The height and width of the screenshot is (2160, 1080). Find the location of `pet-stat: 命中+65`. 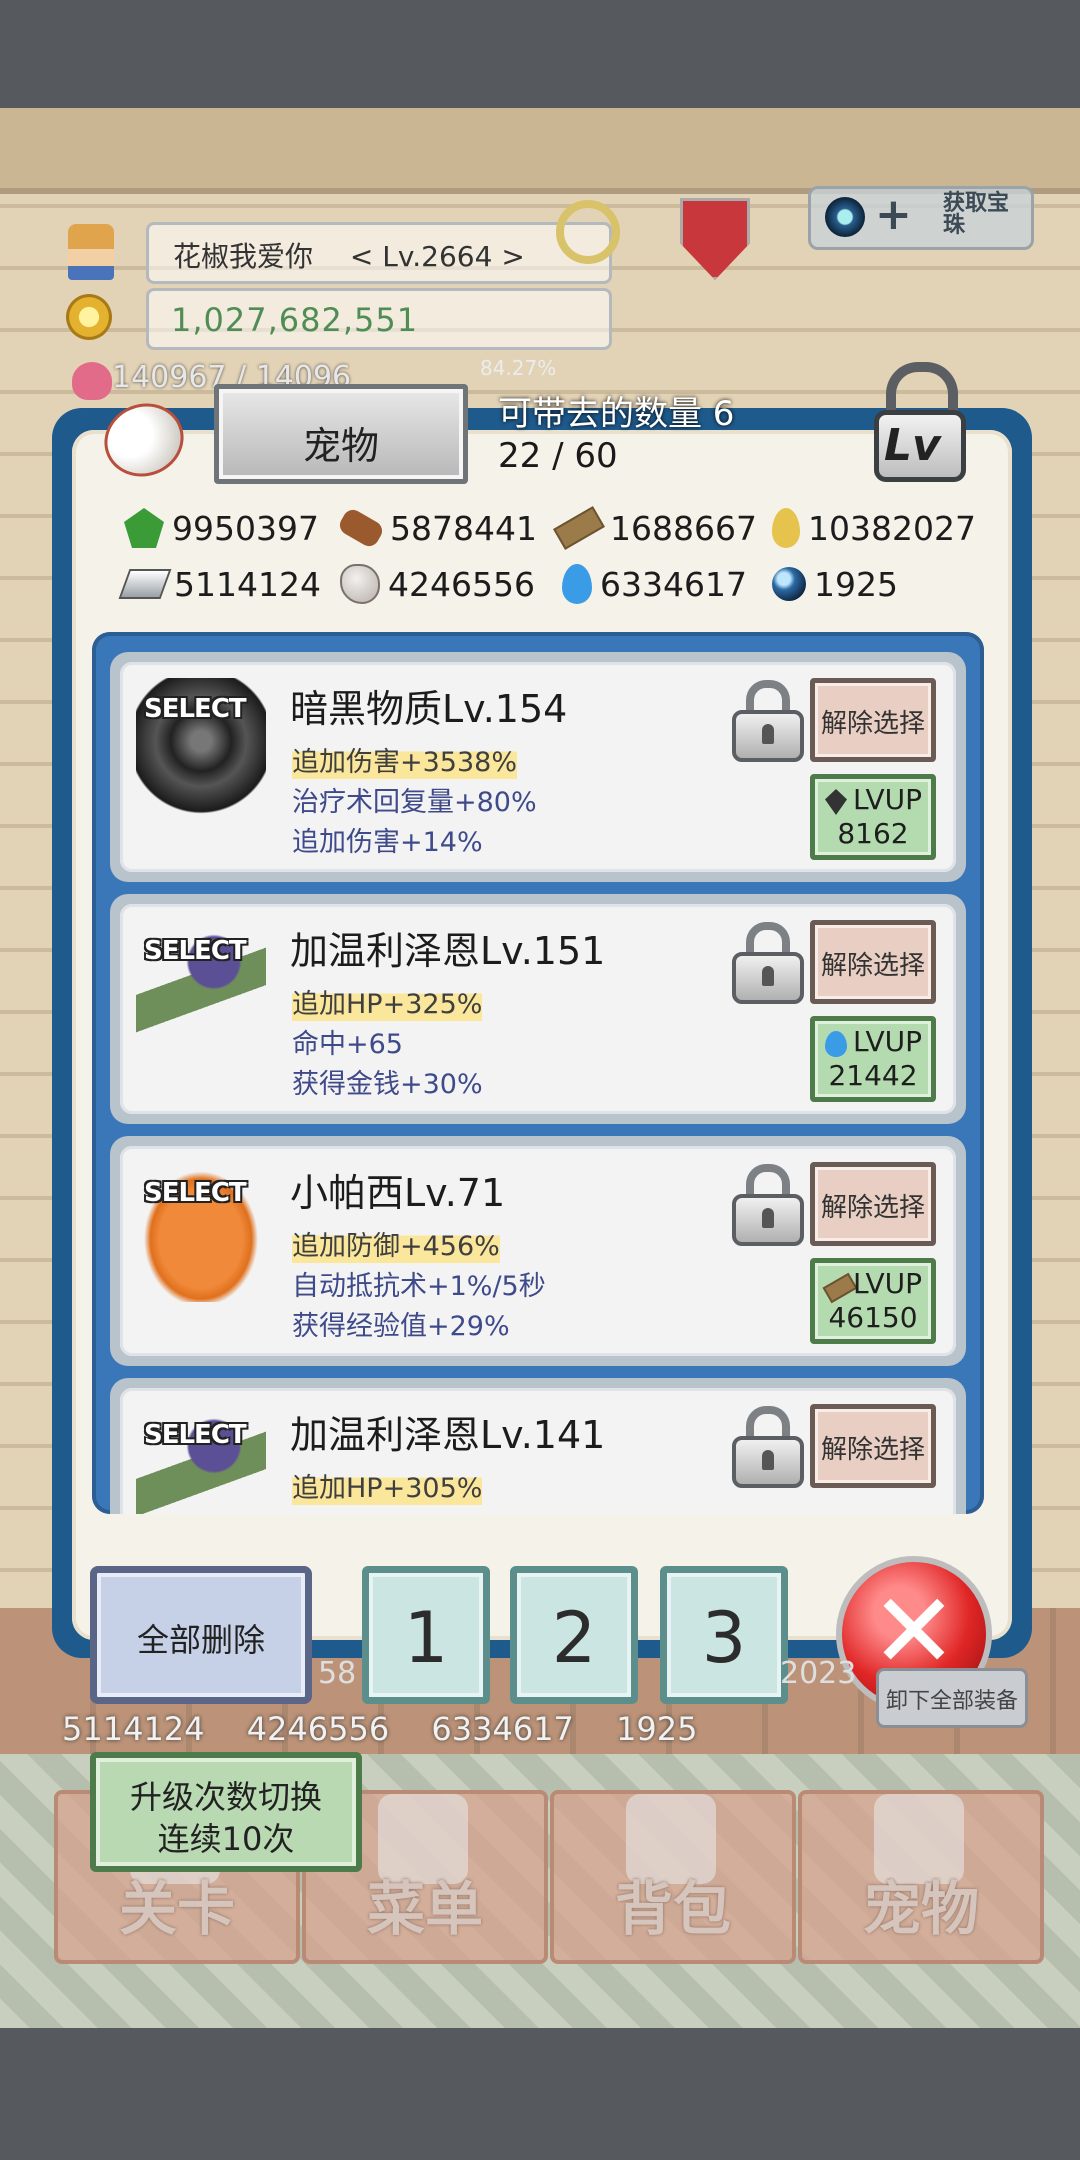

pet-stat: 命中+65 is located at coordinates (347, 1044).